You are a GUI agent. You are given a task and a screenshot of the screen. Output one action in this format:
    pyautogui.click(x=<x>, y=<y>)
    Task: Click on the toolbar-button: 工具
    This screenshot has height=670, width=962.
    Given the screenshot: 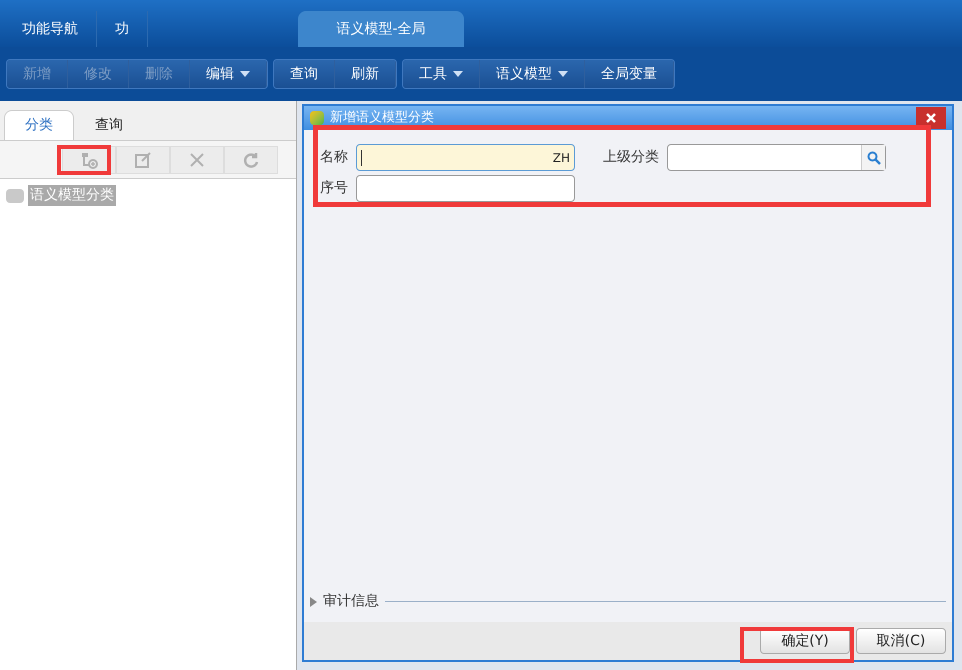 What is the action you would take?
    pyautogui.click(x=441, y=74)
    